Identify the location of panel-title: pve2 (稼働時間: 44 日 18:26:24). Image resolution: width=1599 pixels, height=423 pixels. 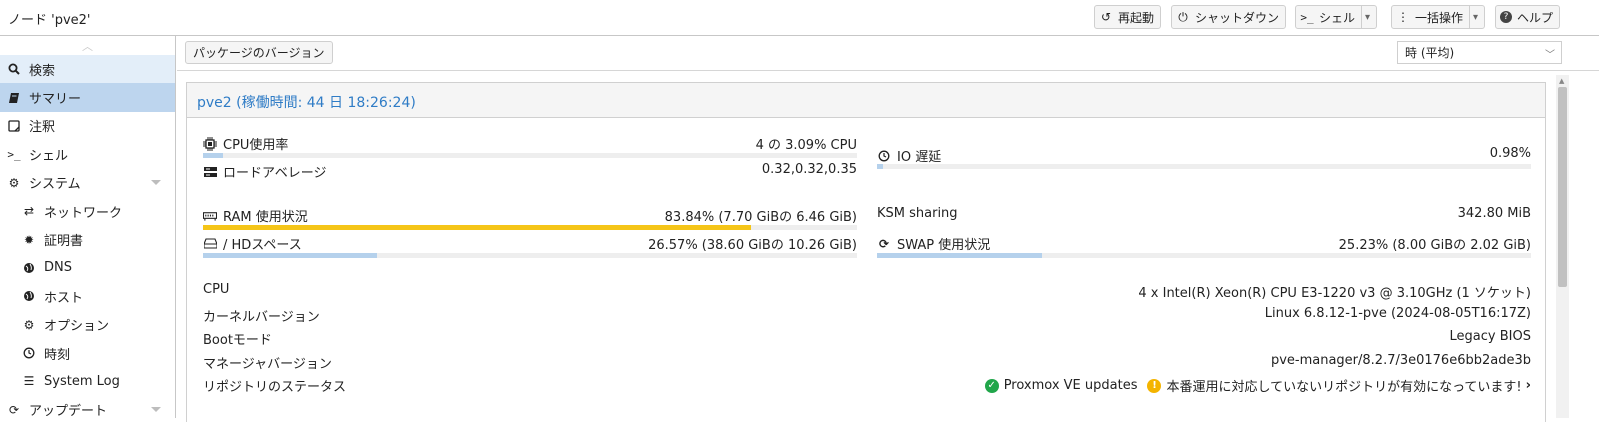
(306, 103).